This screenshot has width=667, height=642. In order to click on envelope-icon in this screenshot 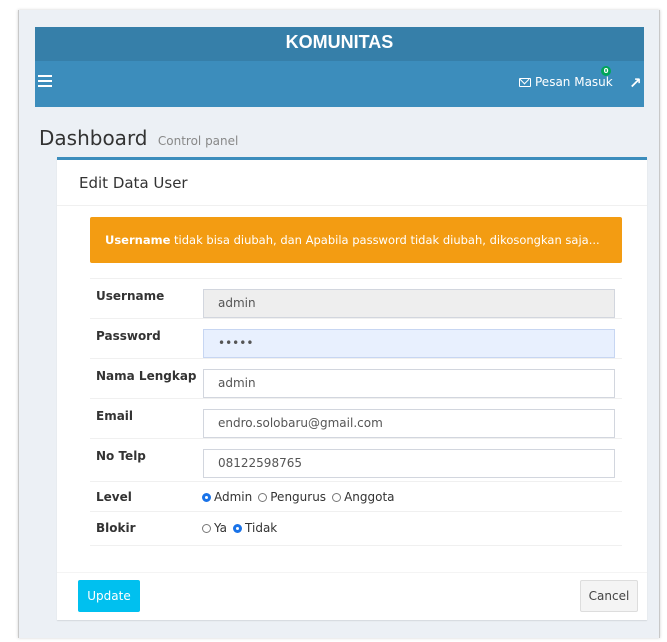, I will do `click(525, 82)`.